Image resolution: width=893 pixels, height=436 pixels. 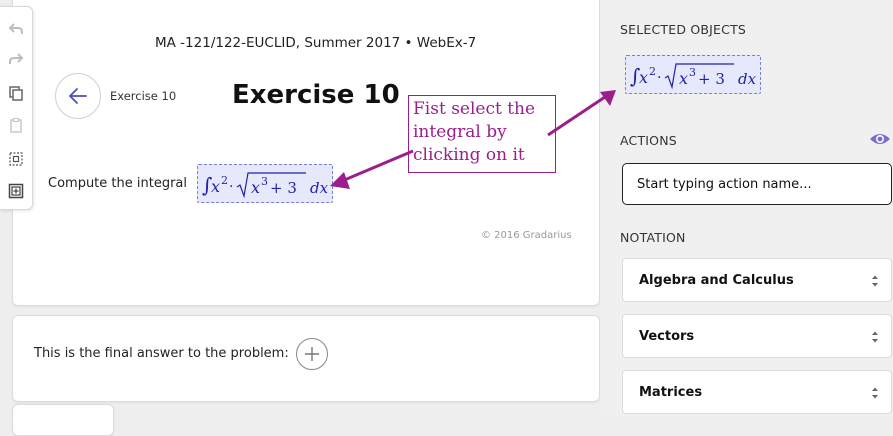 I want to click on notation-option-label: Vectors, so click(x=667, y=336).